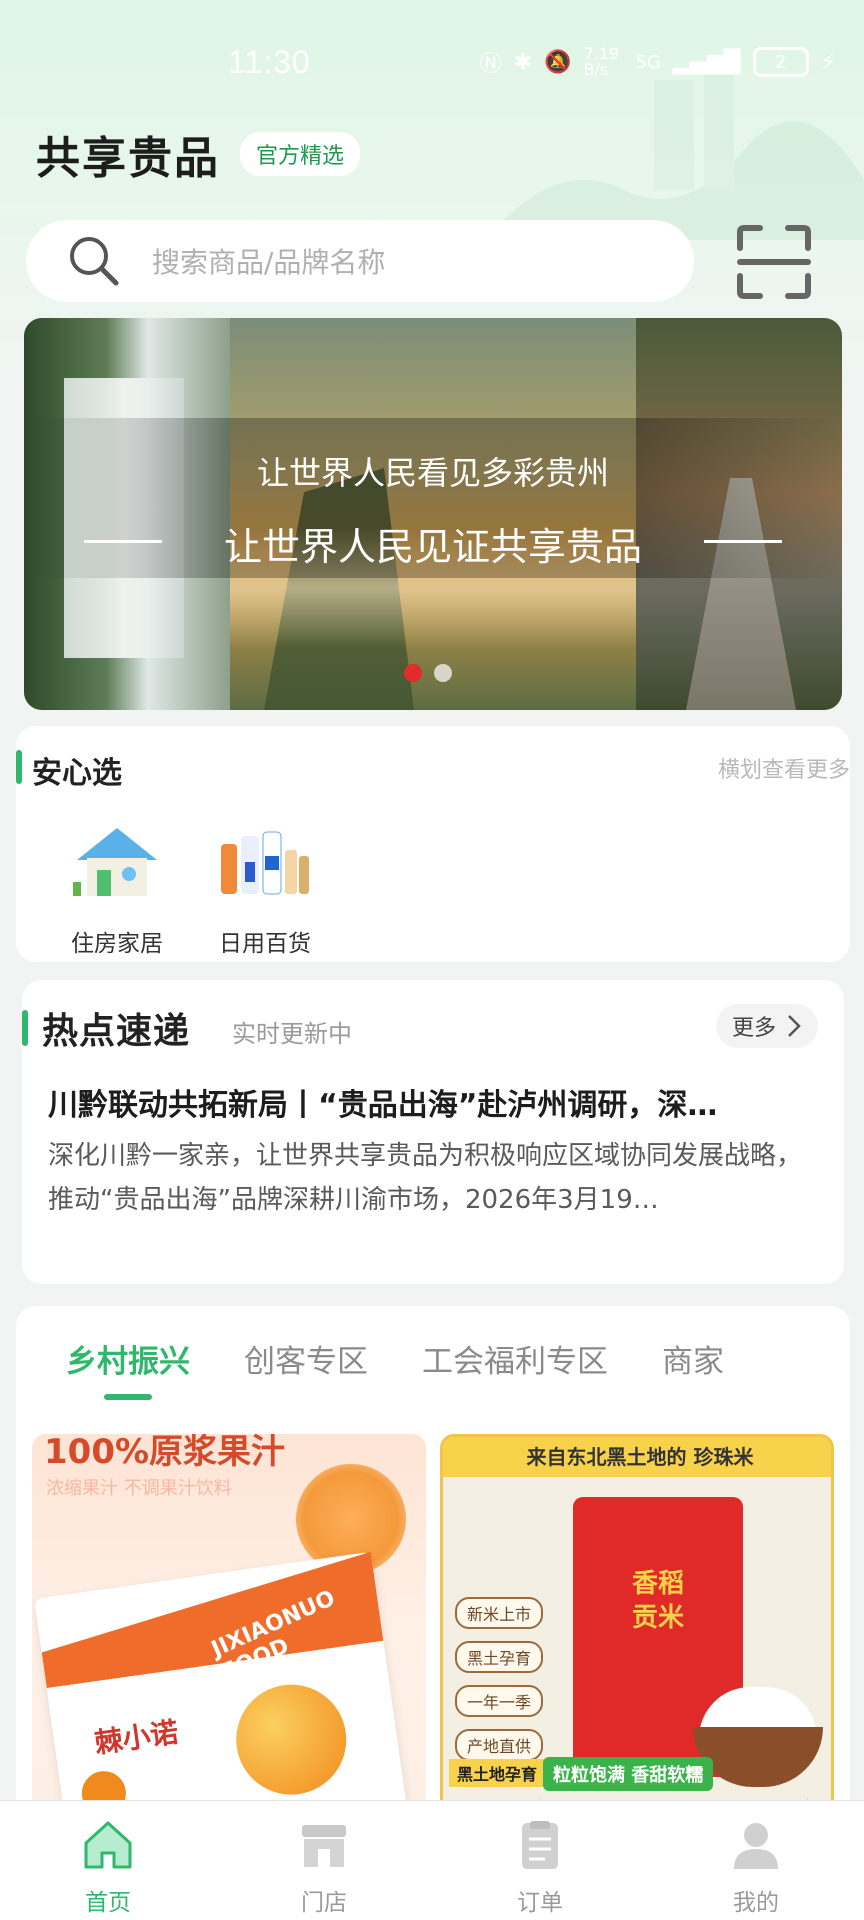 The height and width of the screenshot is (1920, 864). What do you see at coordinates (499, 1657) in the screenshot?
I see `feature-tag: 黑土孕育` at bounding box center [499, 1657].